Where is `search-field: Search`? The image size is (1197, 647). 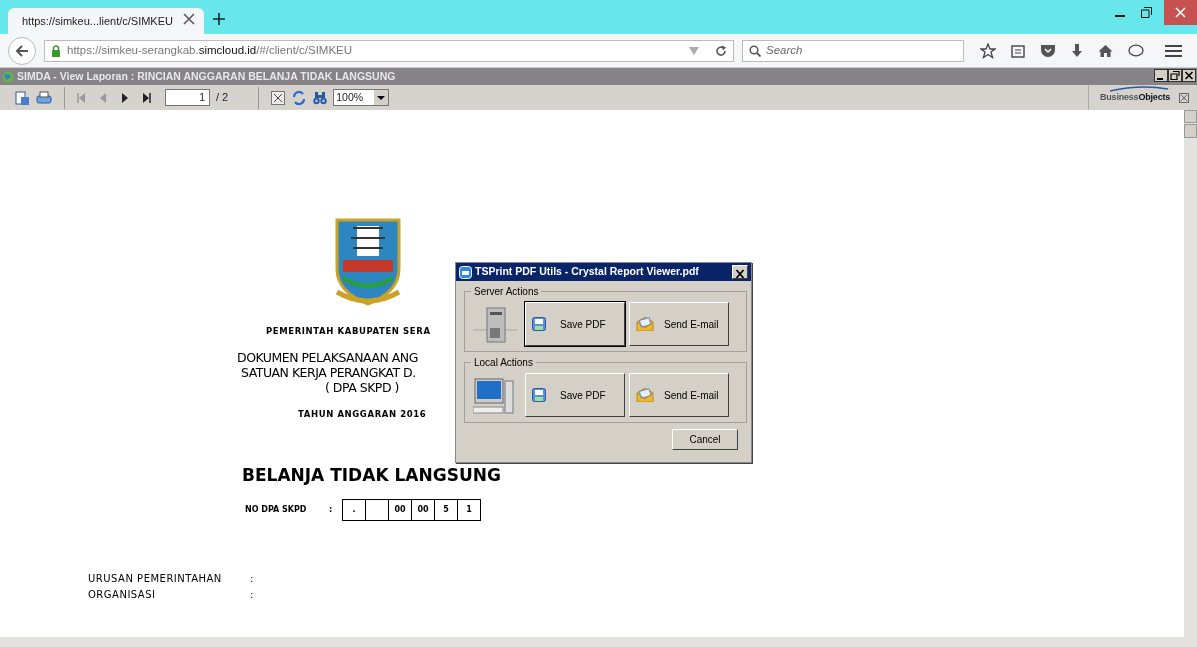
search-field: Search is located at coordinates (853, 50).